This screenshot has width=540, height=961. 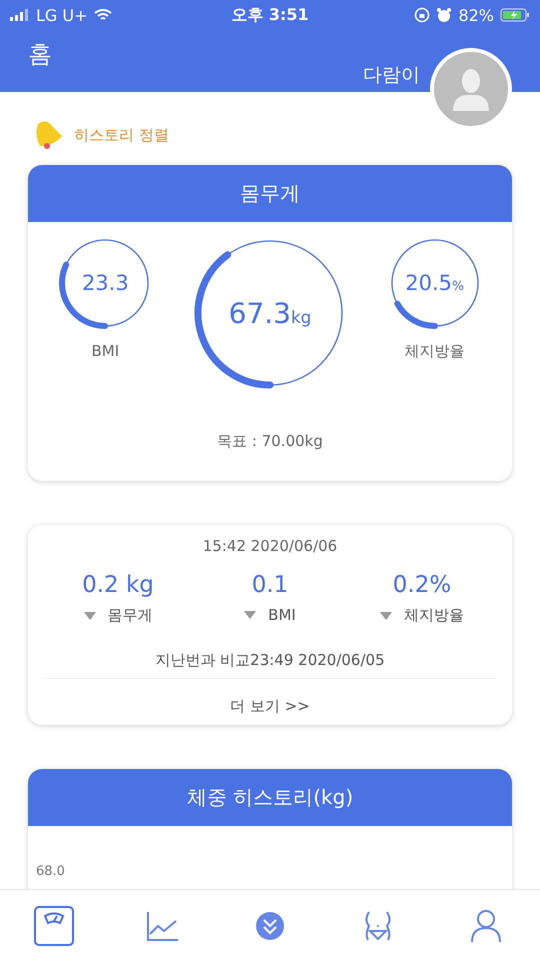 What do you see at coordinates (270, 15) in the screenshot?
I see `clock-time: 오후 3:51` at bounding box center [270, 15].